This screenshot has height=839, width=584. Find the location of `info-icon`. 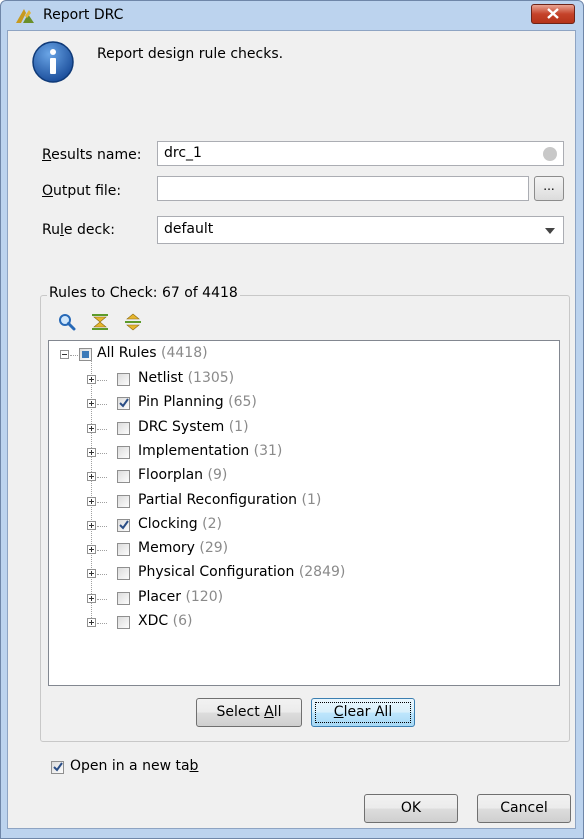

info-icon is located at coordinates (53, 62).